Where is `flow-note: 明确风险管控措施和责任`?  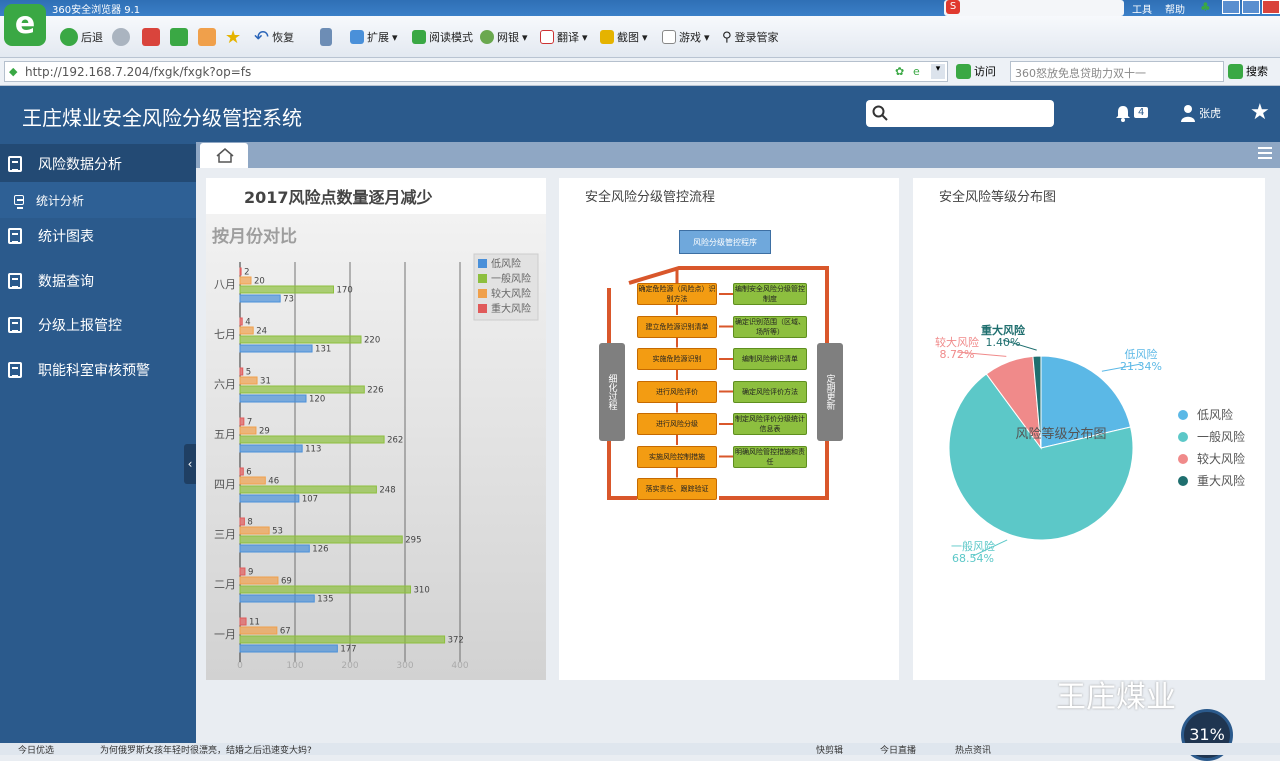
flow-note: 明确风险管控措施和责任 is located at coordinates (770, 456).